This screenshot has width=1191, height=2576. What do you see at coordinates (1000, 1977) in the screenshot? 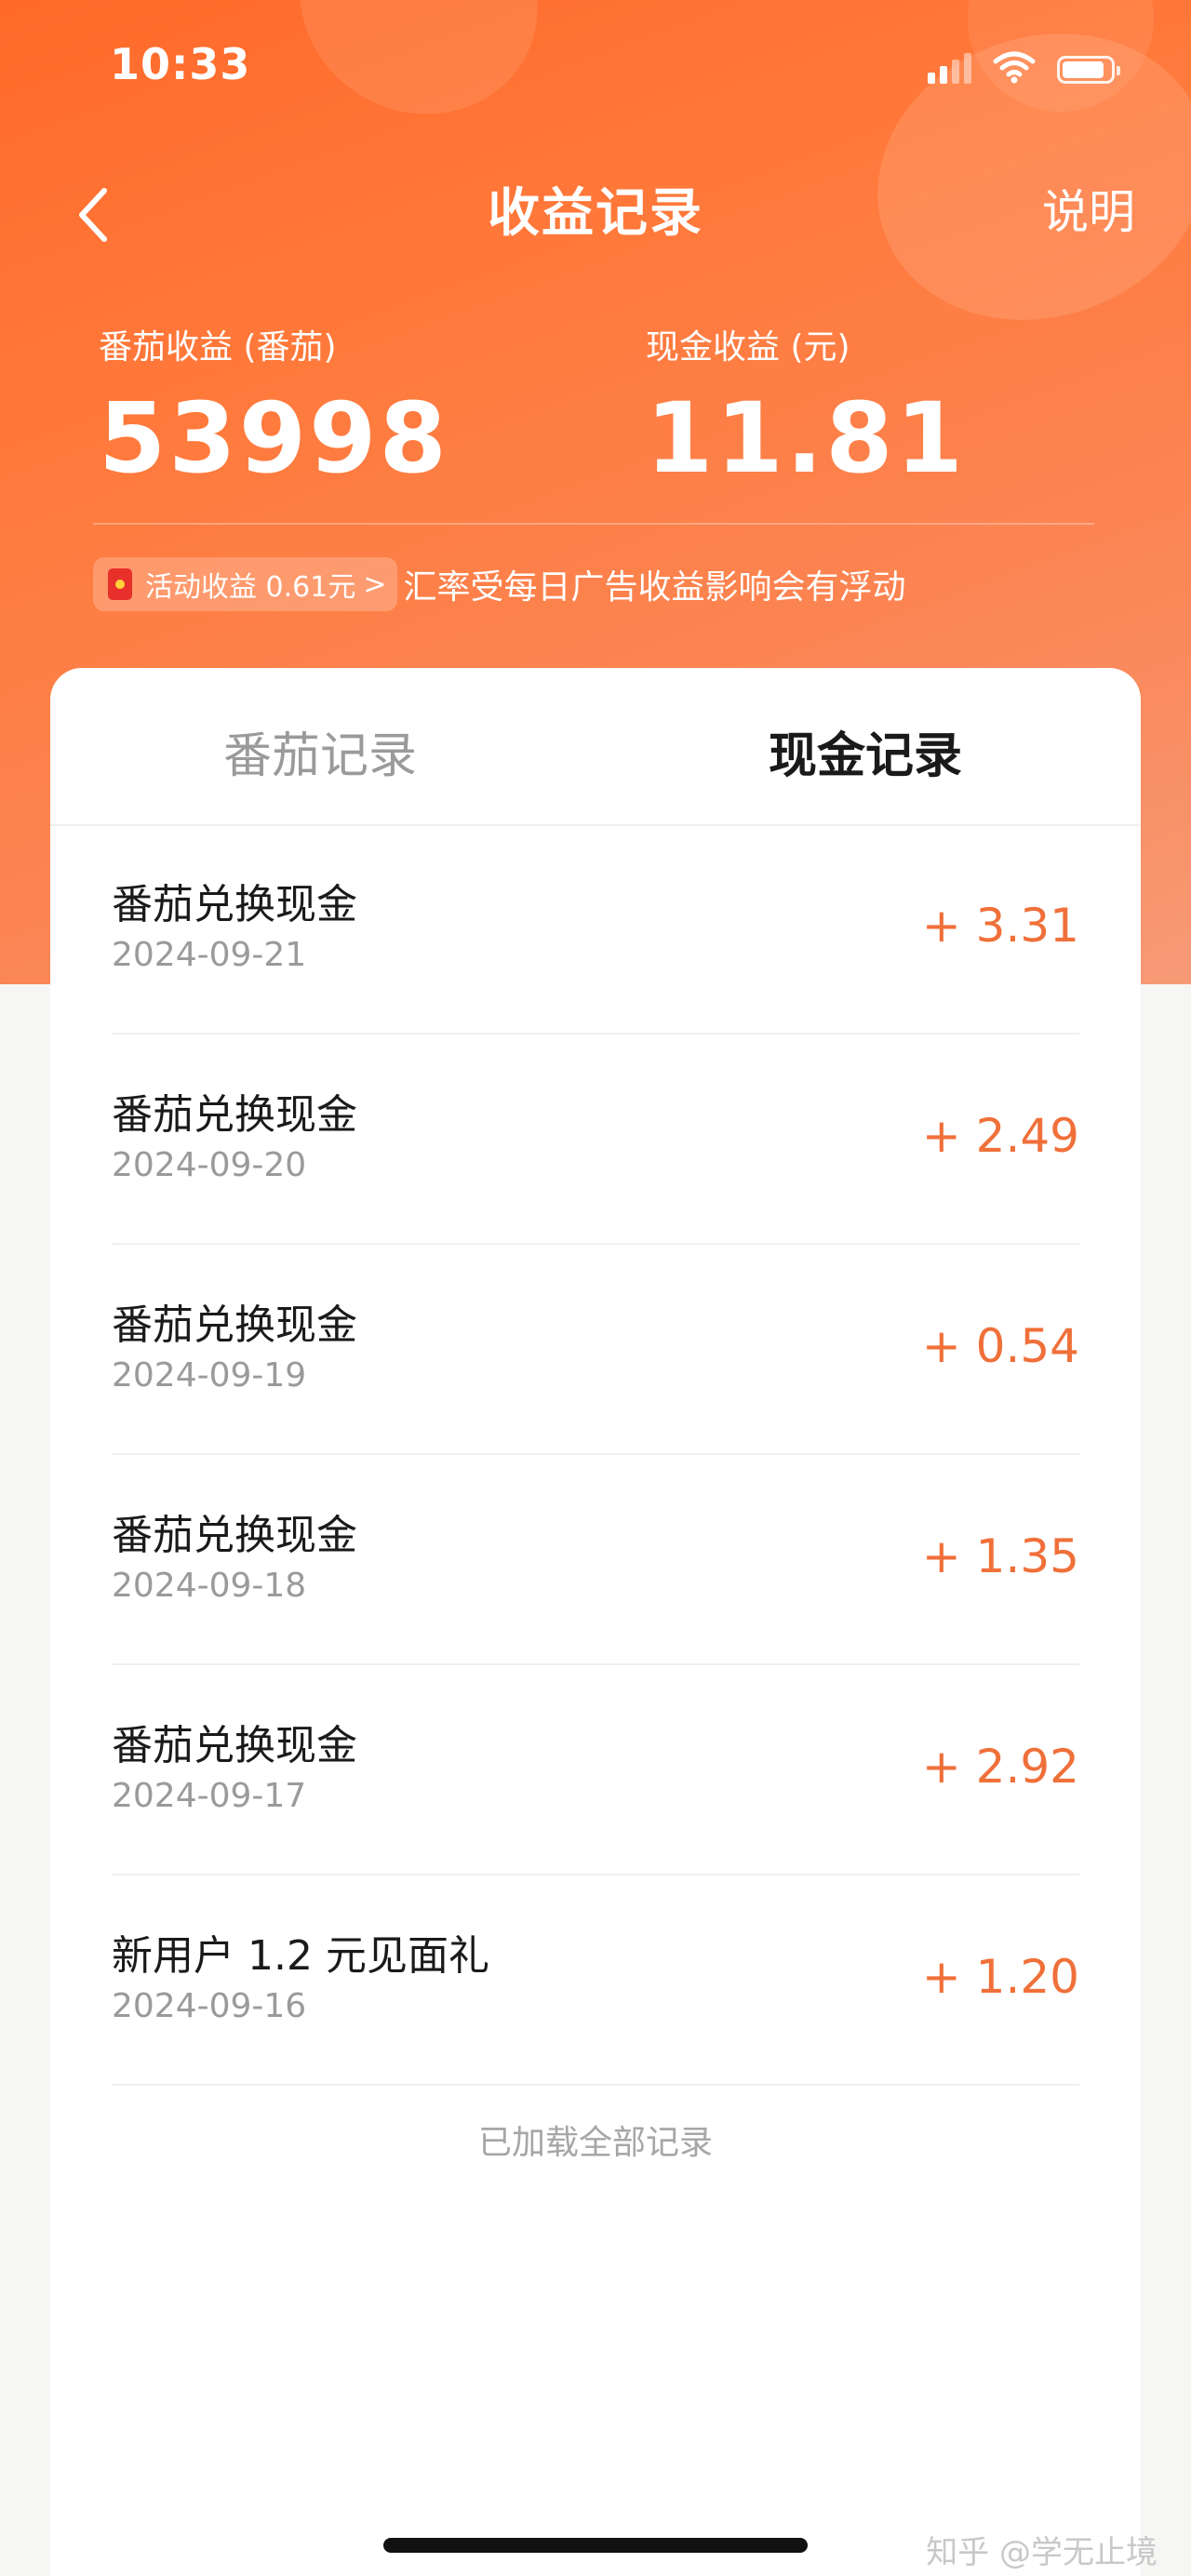
I see `record-amount: + 1.20` at bounding box center [1000, 1977].